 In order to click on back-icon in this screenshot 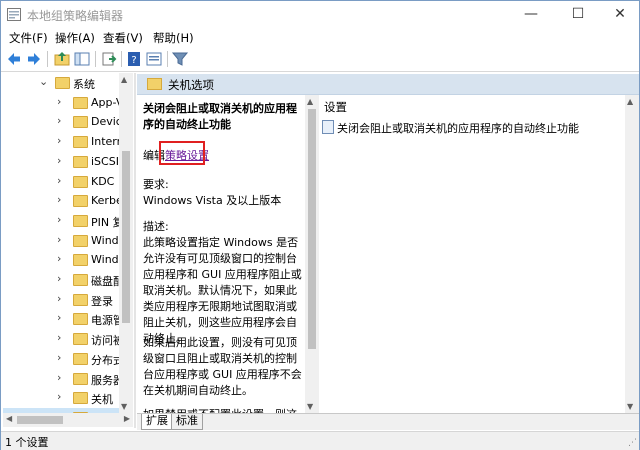, I will do `click(14, 59)`.